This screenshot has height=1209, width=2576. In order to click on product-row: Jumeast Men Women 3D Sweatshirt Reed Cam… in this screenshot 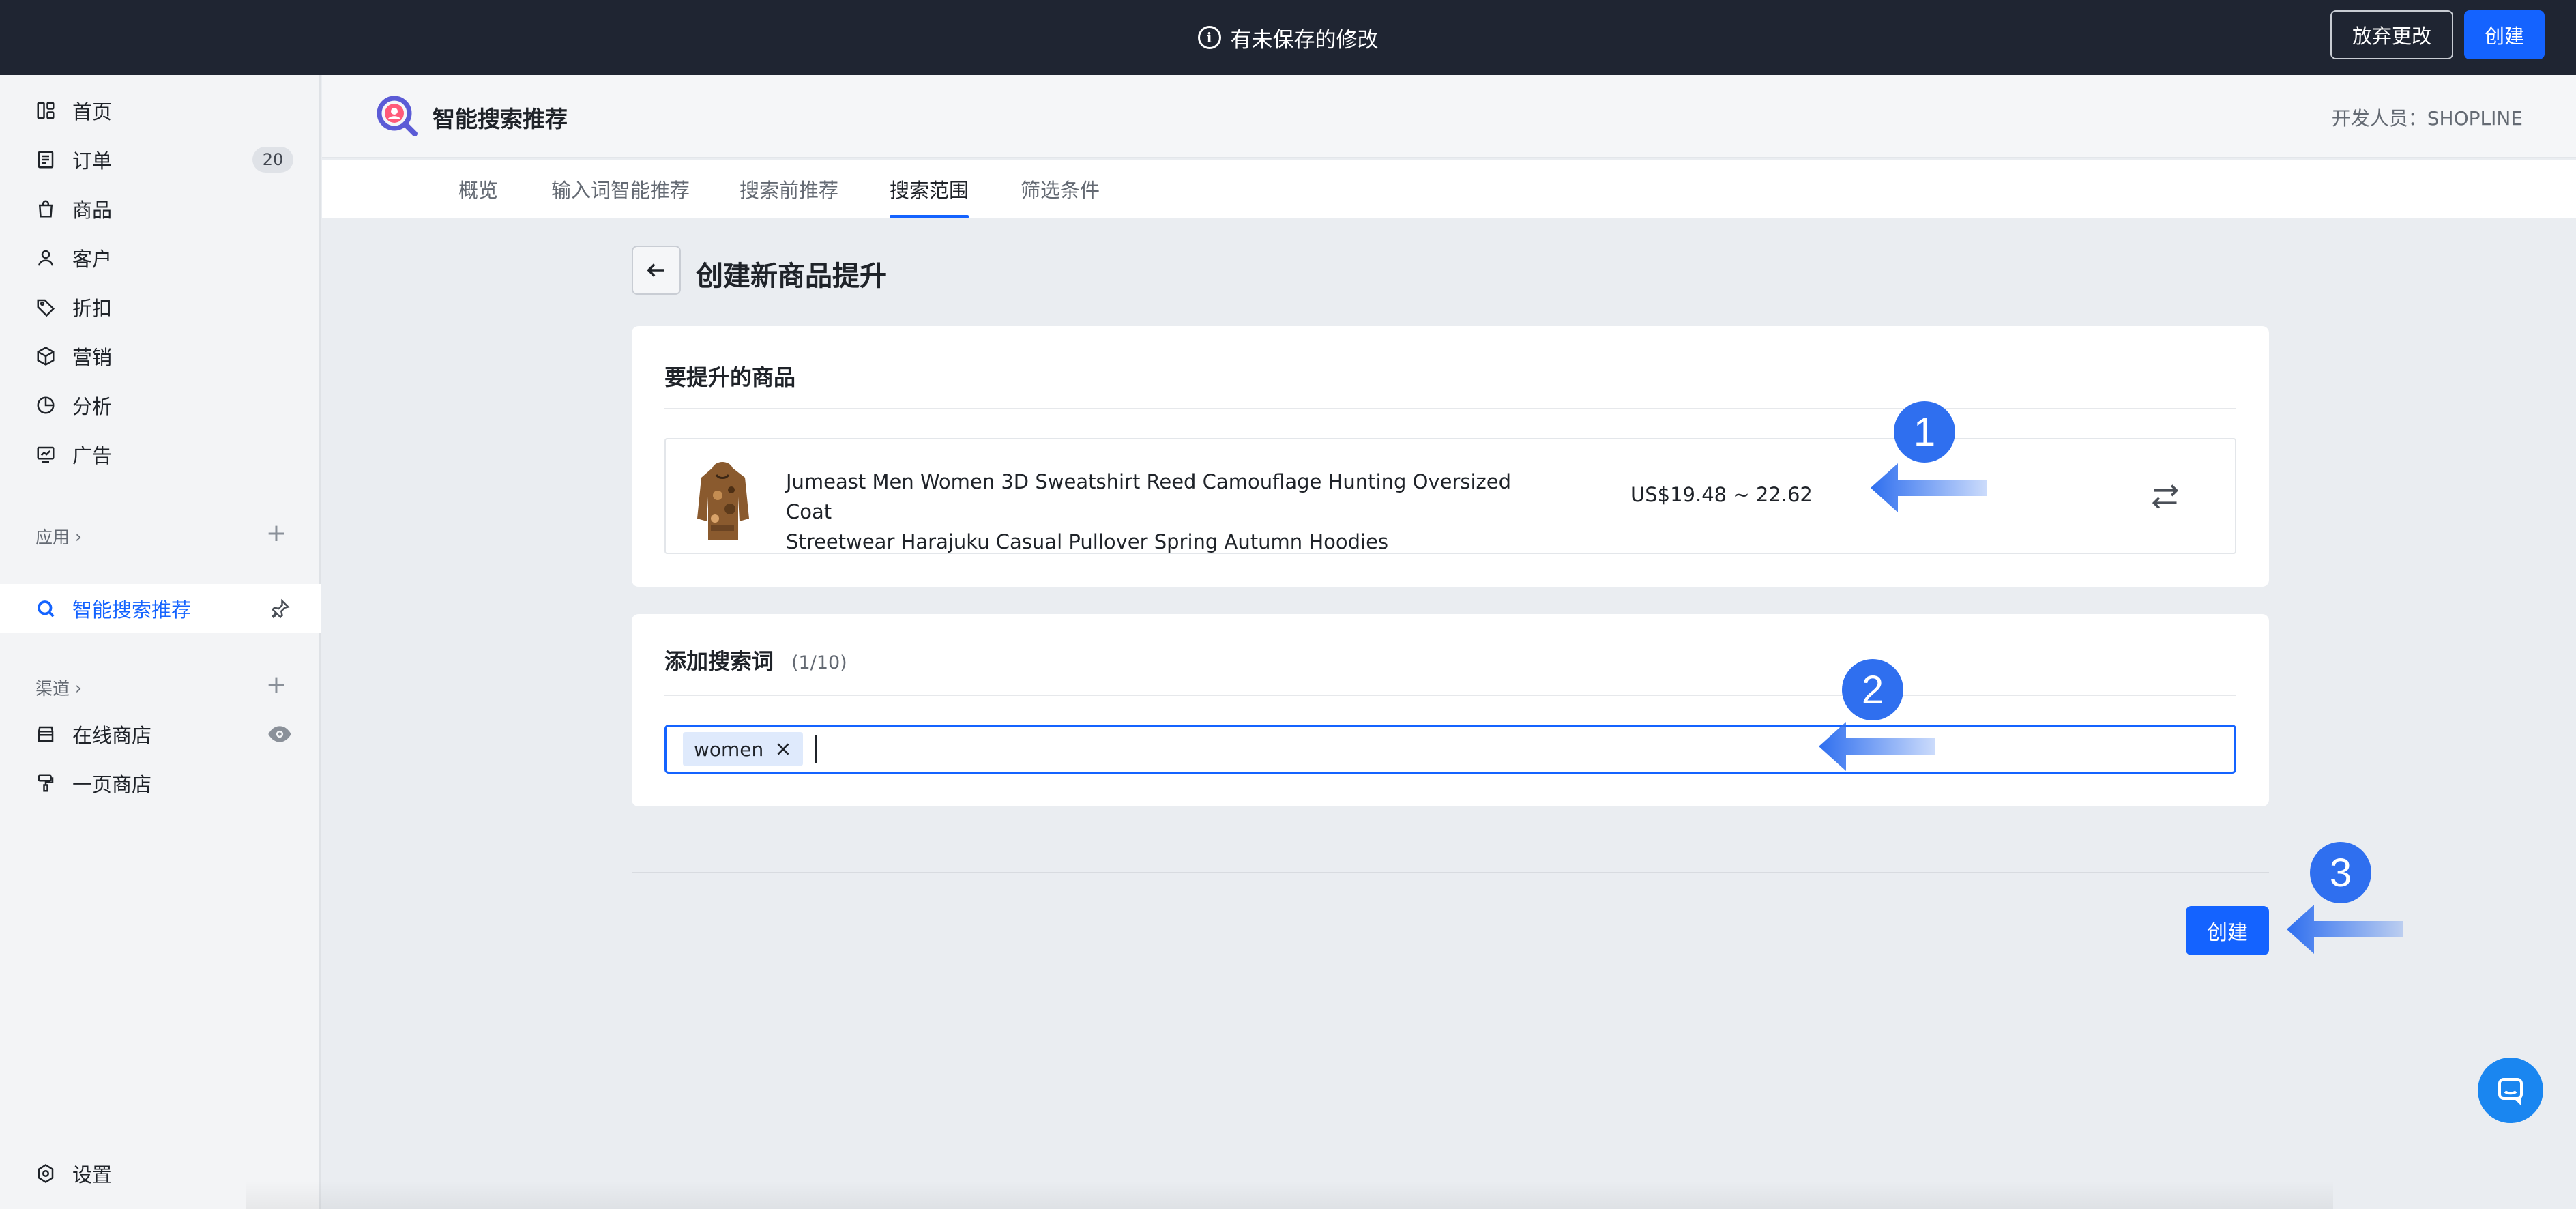, I will do `click(1450, 496)`.